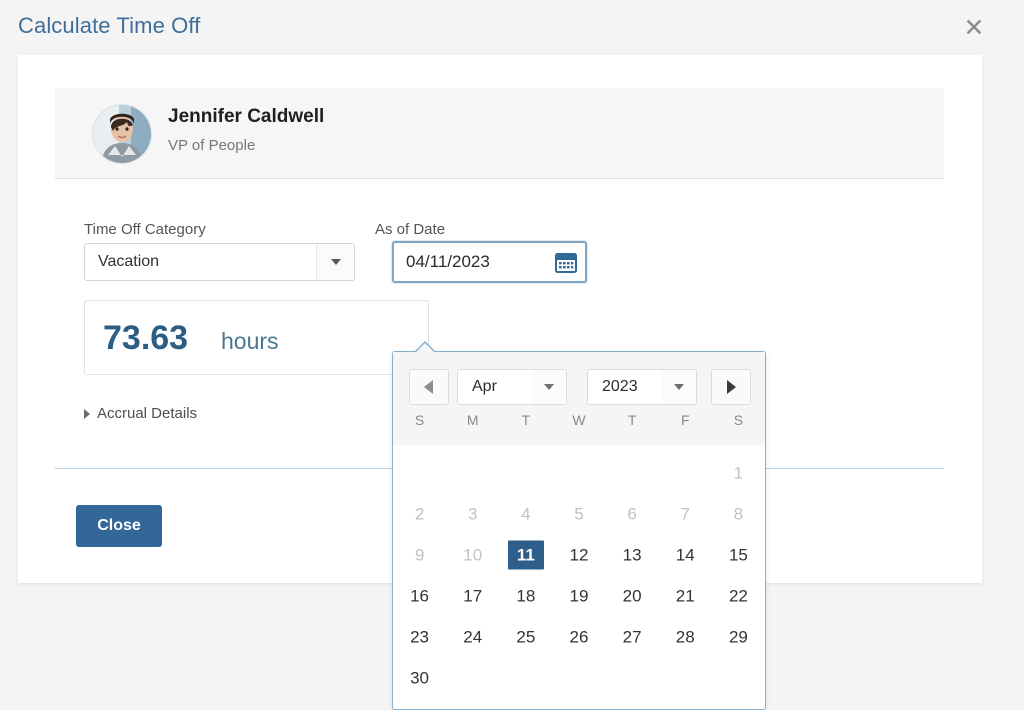  I want to click on weekday-header: F, so click(685, 420).